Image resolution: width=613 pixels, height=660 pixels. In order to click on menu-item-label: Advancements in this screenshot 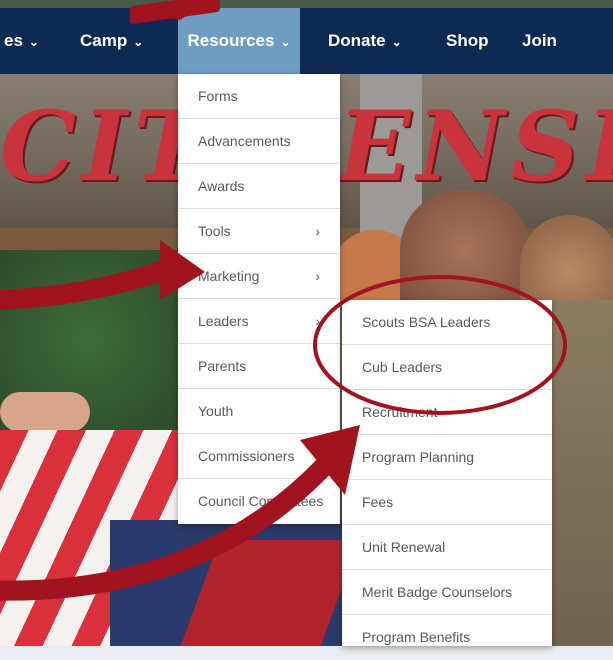, I will do `click(244, 141)`.